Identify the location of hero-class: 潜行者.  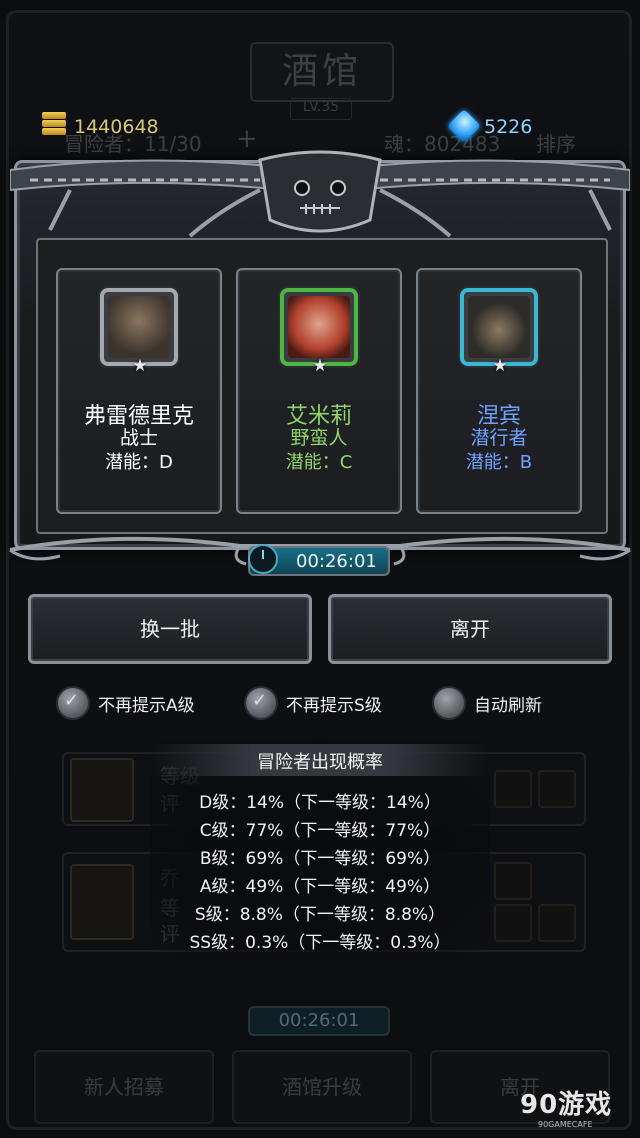
(499, 438).